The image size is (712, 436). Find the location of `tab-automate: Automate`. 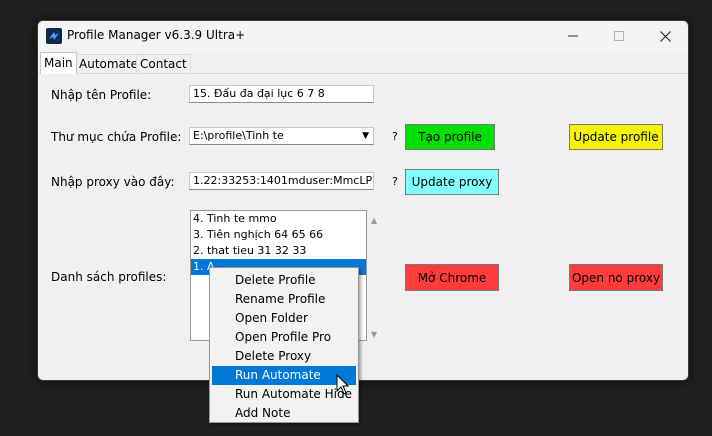

tab-automate: Automate is located at coordinates (108, 63).